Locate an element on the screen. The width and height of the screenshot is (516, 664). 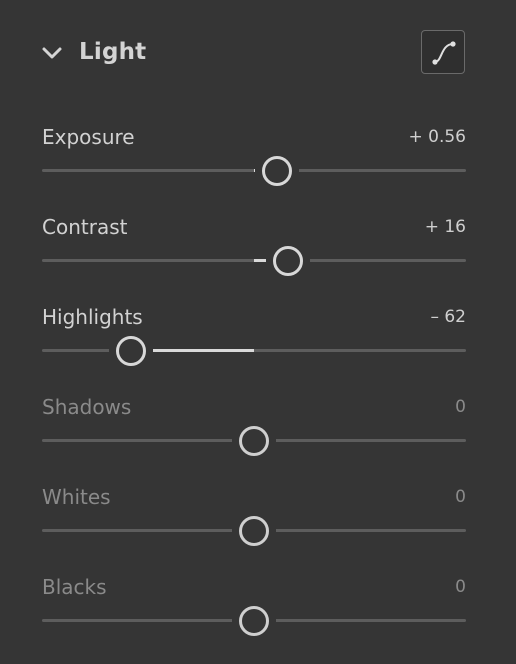
section-title: Light is located at coordinates (113, 52).